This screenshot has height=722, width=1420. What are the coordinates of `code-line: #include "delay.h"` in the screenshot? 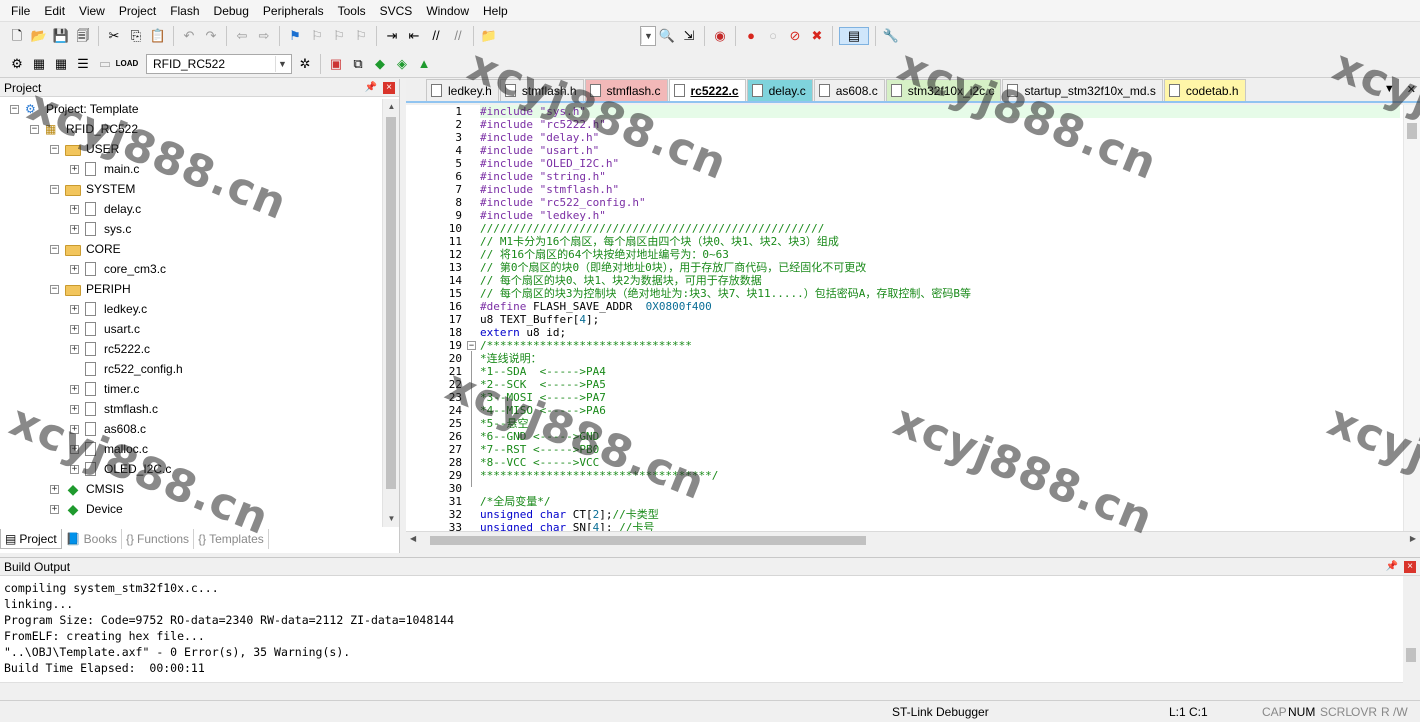 It's located at (940, 137).